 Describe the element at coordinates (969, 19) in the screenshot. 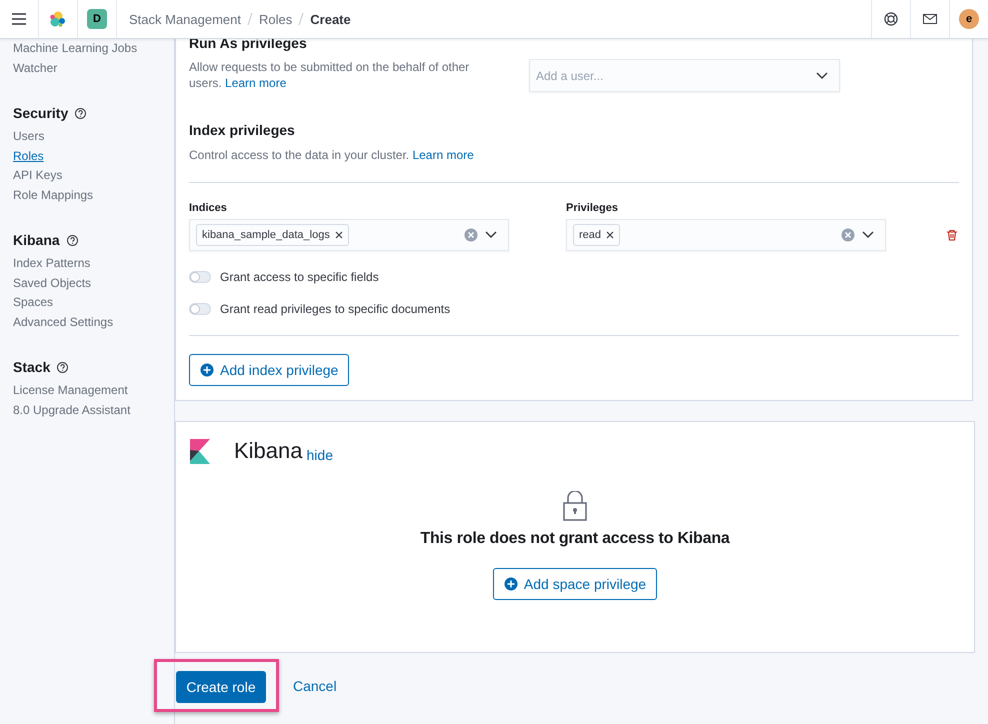

I see `user-avatar: e` at that location.